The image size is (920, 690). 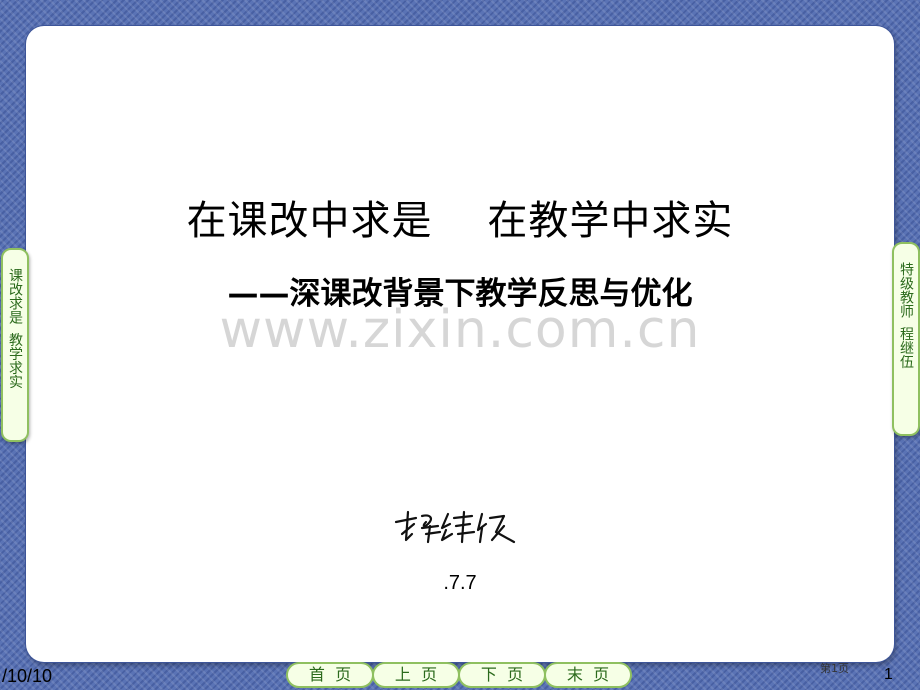 What do you see at coordinates (460, 330) in the screenshot?
I see `watermark: www.zixin.com.cn` at bounding box center [460, 330].